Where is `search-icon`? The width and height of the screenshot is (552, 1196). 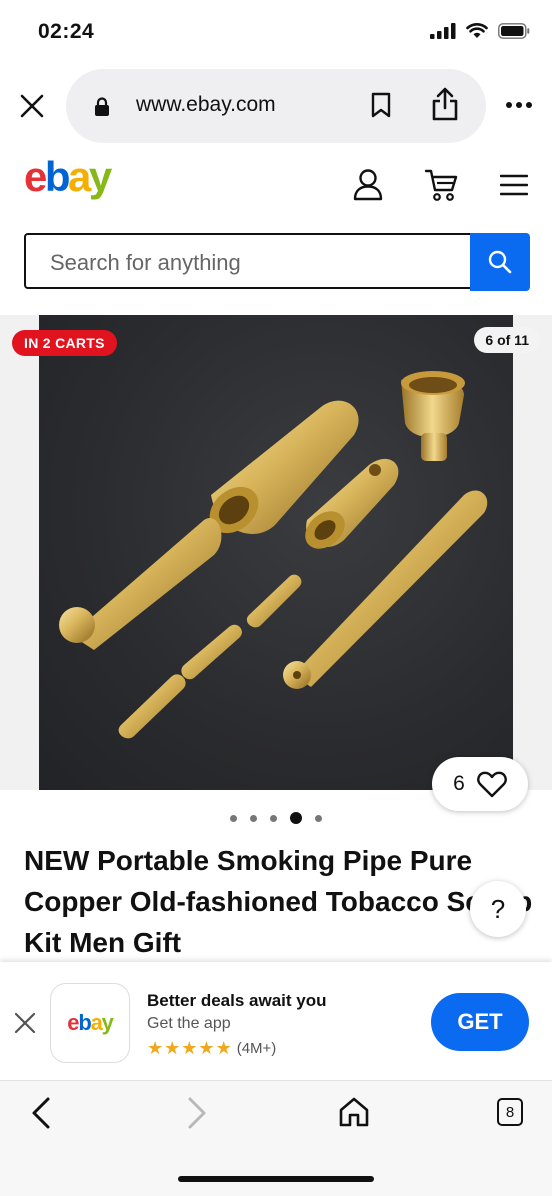 search-icon is located at coordinates (500, 262).